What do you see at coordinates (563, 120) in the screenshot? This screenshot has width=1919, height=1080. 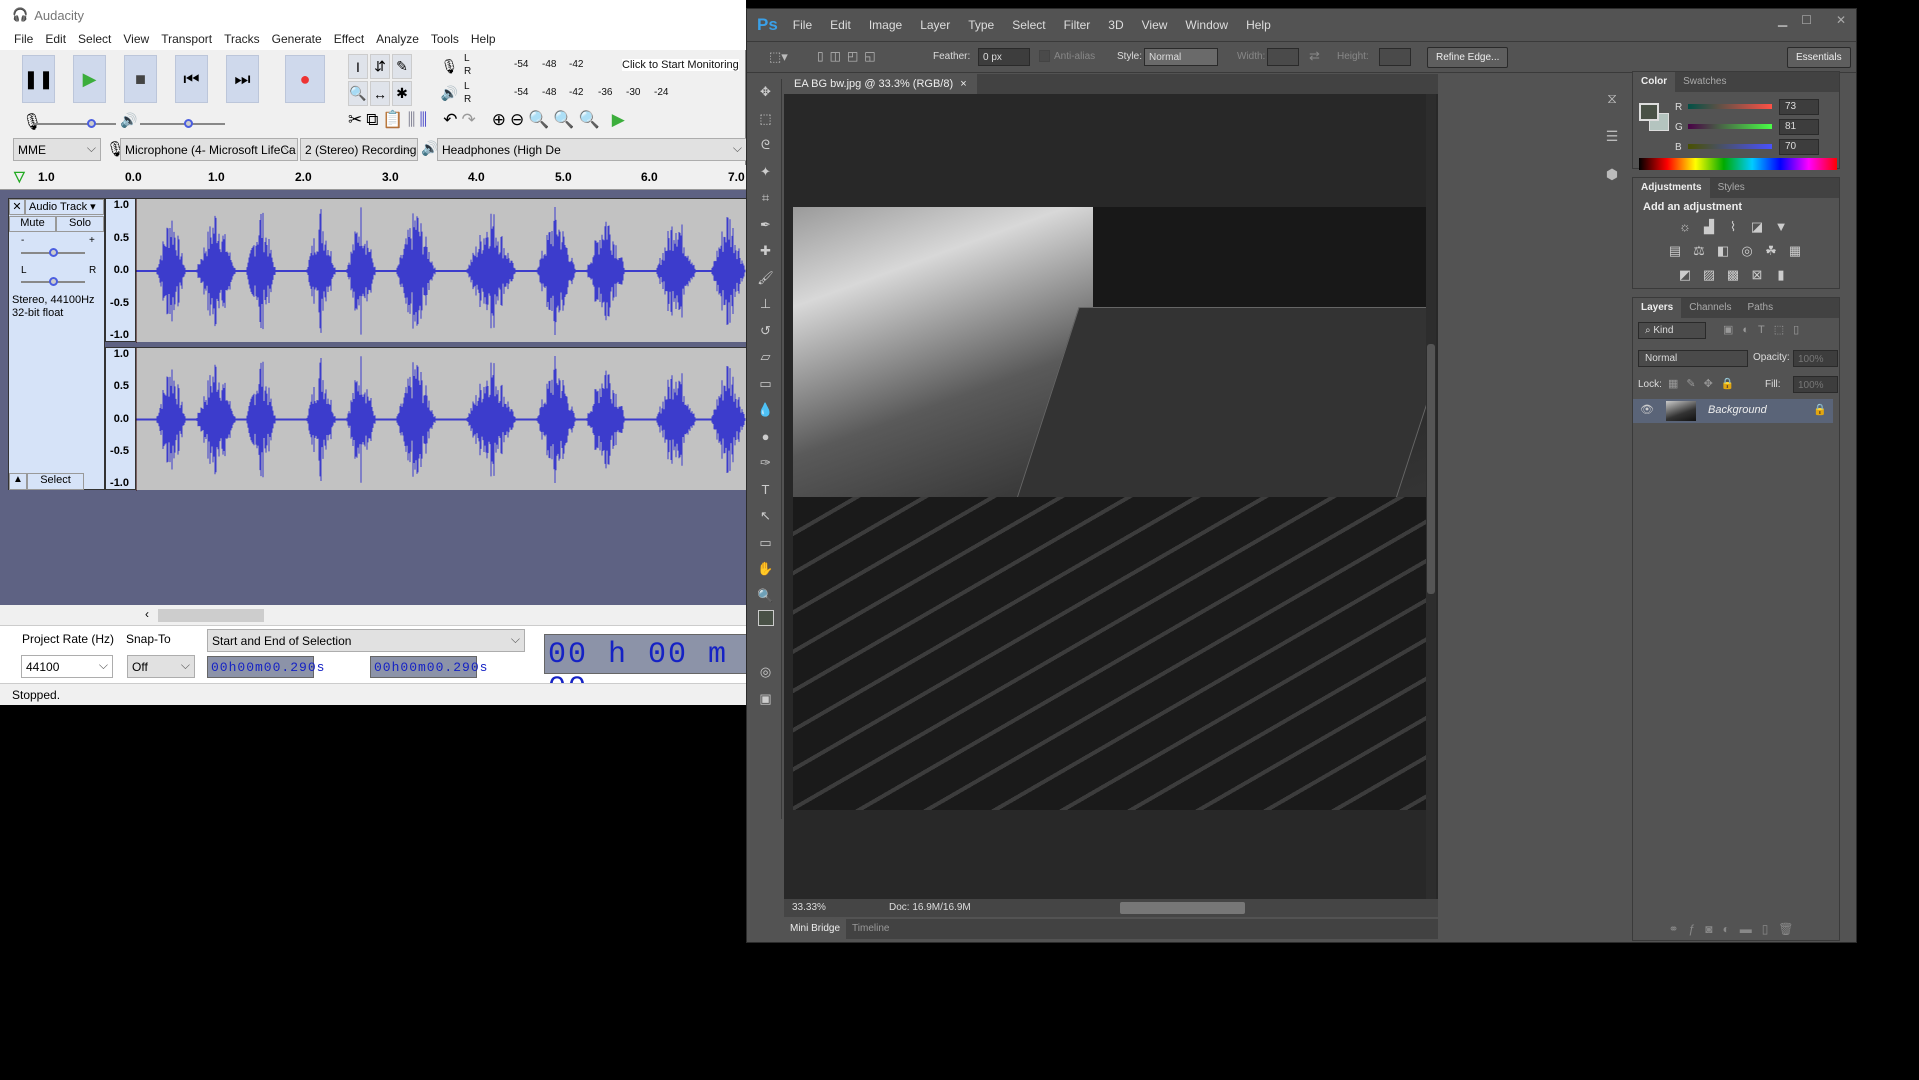 I see `fit-project-icon: 🔍` at bounding box center [563, 120].